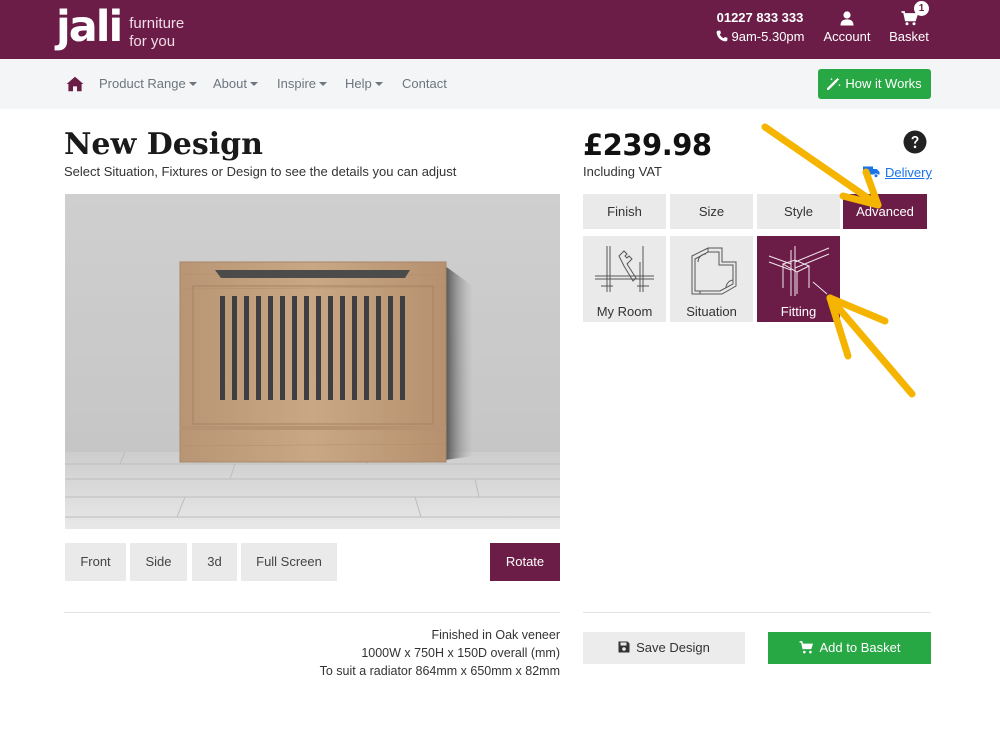 The height and width of the screenshot is (729, 1000). I want to click on nav-product-range: Product Range, so click(148, 84).